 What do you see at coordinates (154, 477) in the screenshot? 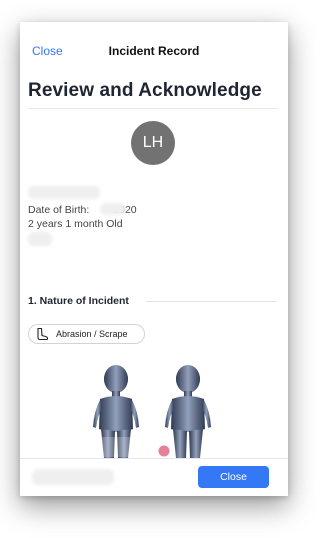
I see `footer-bar: Close` at bounding box center [154, 477].